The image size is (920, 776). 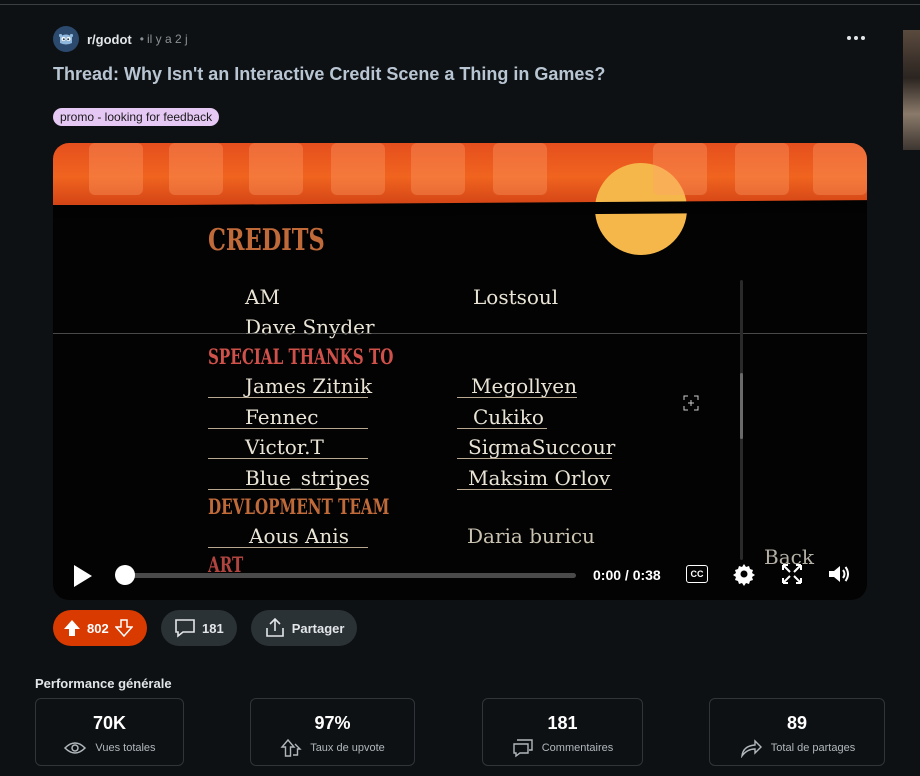 What do you see at coordinates (75, 748) in the screenshot?
I see `views-icon` at bounding box center [75, 748].